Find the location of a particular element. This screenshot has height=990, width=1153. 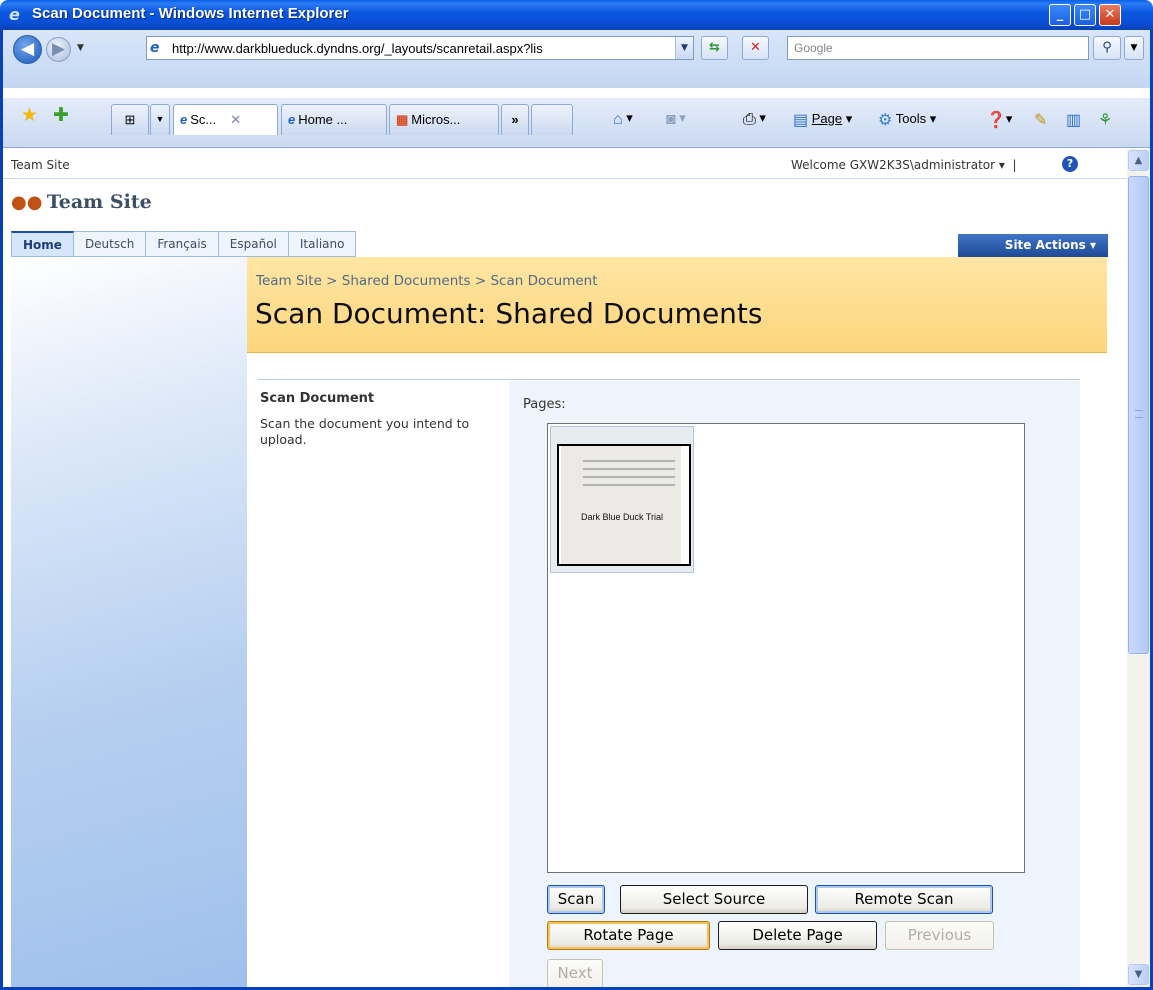

close-tab-icon: ✕ is located at coordinates (235, 119).